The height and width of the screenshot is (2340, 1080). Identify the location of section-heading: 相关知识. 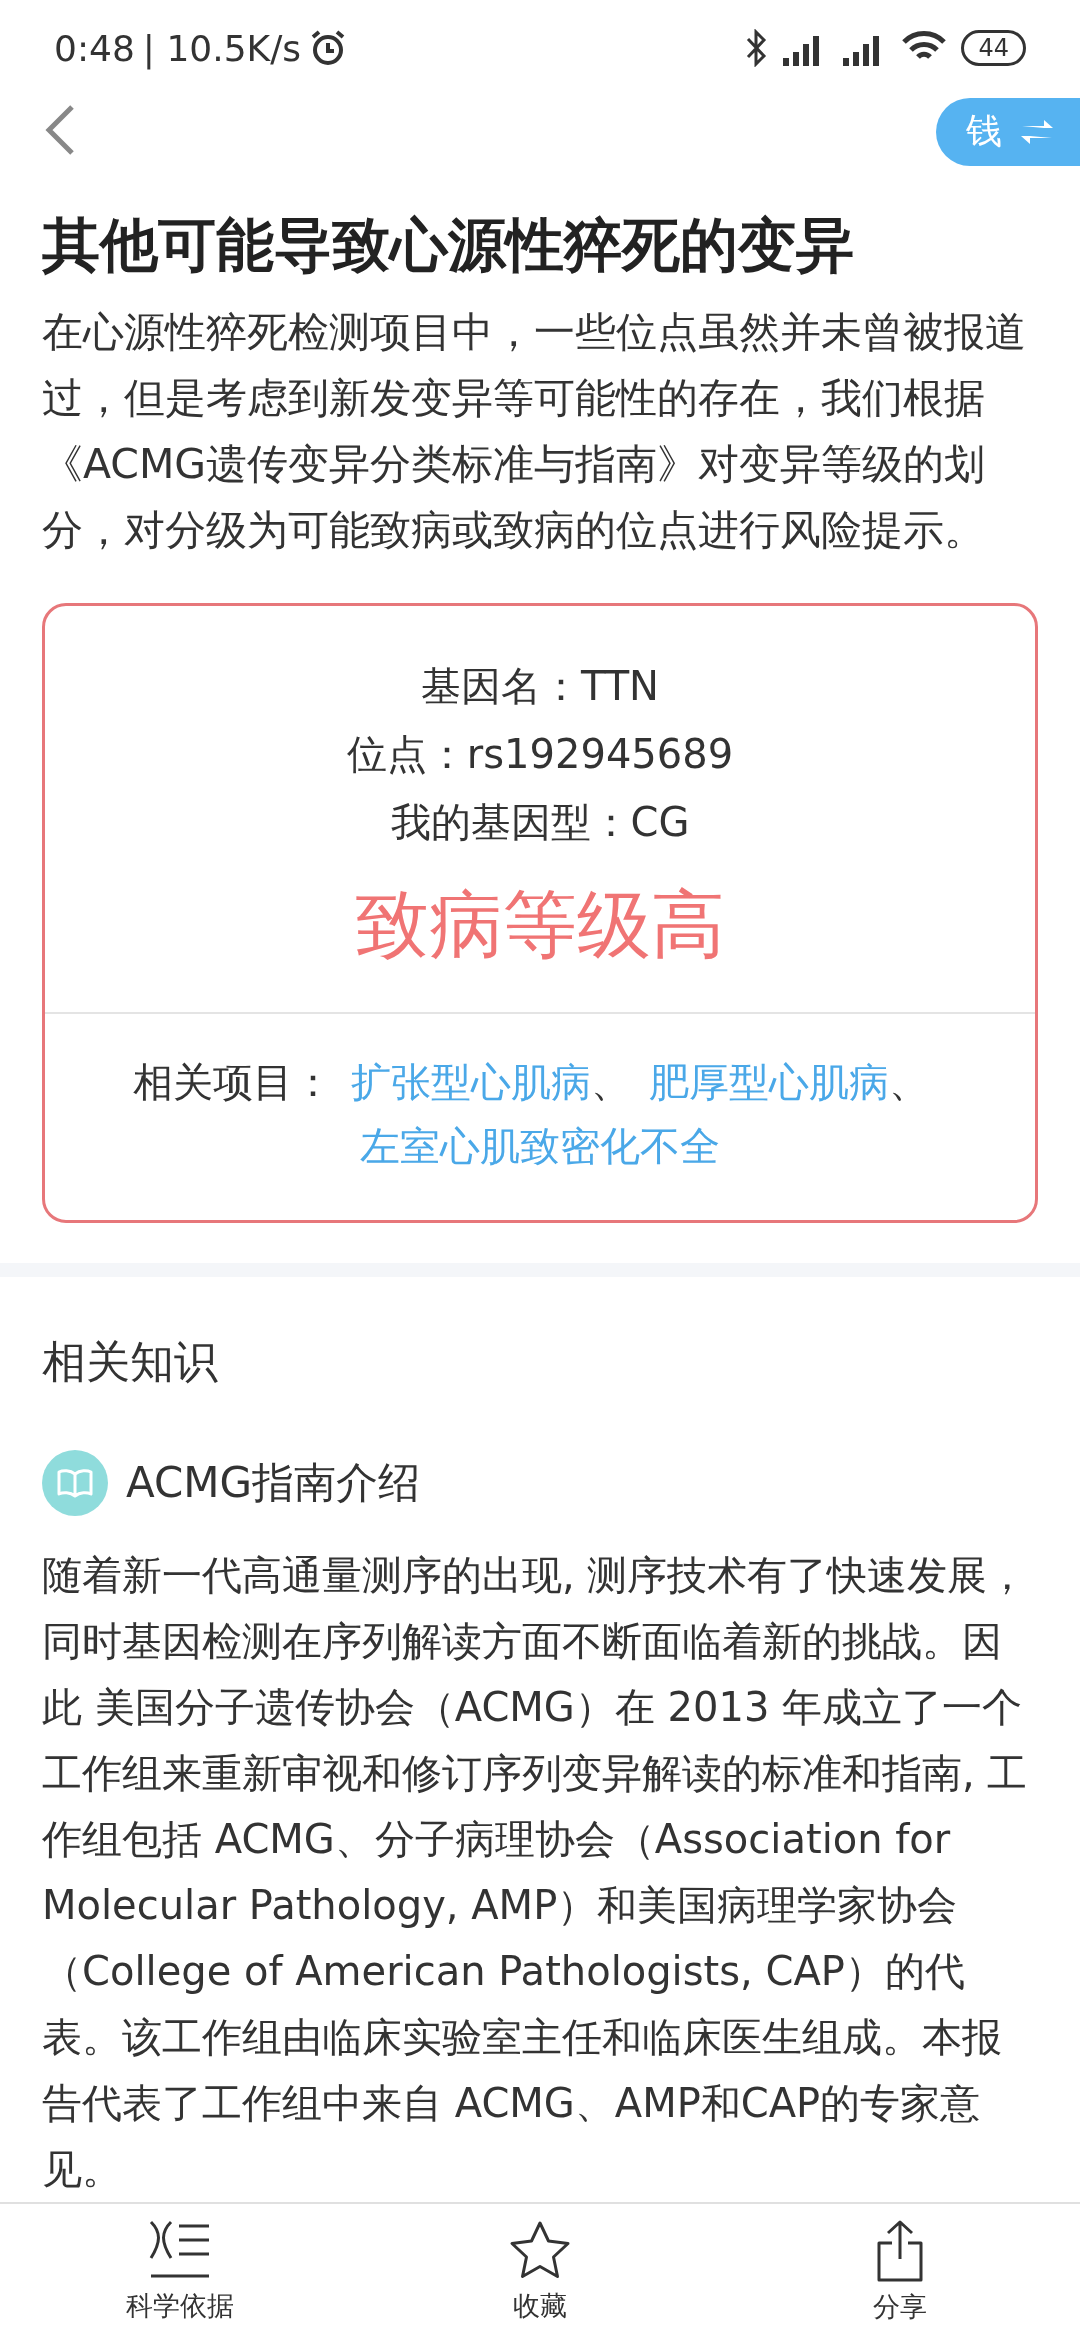
(130, 1362).